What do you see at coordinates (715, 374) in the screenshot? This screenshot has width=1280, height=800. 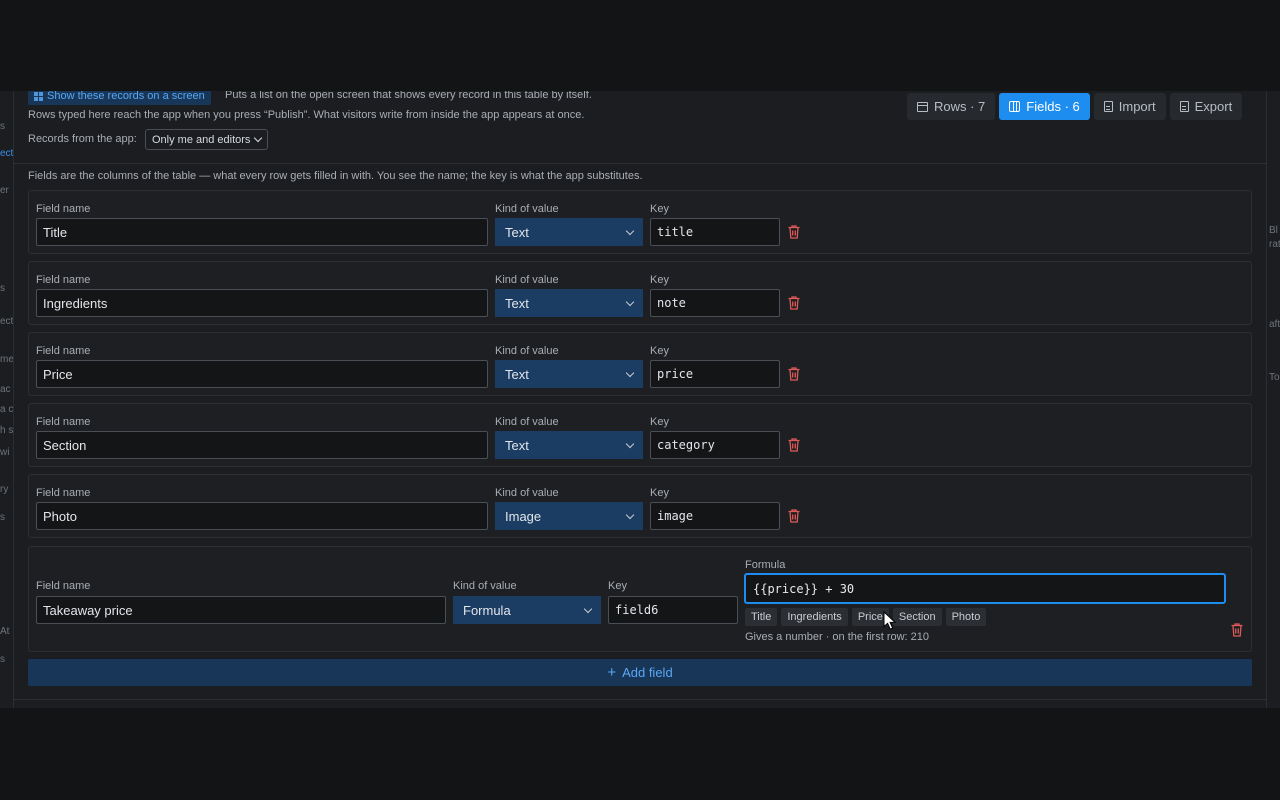 I see `key-input: price` at bounding box center [715, 374].